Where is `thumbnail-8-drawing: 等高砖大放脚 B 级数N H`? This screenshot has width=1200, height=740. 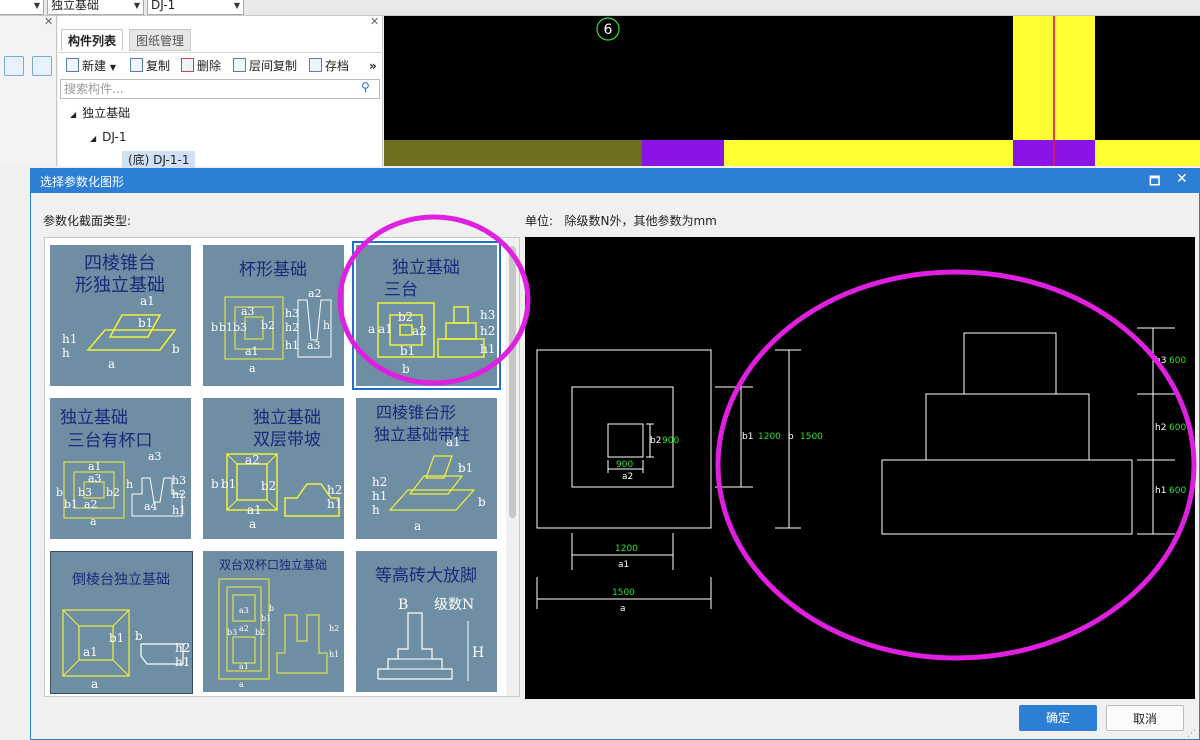 thumbnail-8-drawing: 等高砖大放脚 B 级数N H is located at coordinates (429, 623).